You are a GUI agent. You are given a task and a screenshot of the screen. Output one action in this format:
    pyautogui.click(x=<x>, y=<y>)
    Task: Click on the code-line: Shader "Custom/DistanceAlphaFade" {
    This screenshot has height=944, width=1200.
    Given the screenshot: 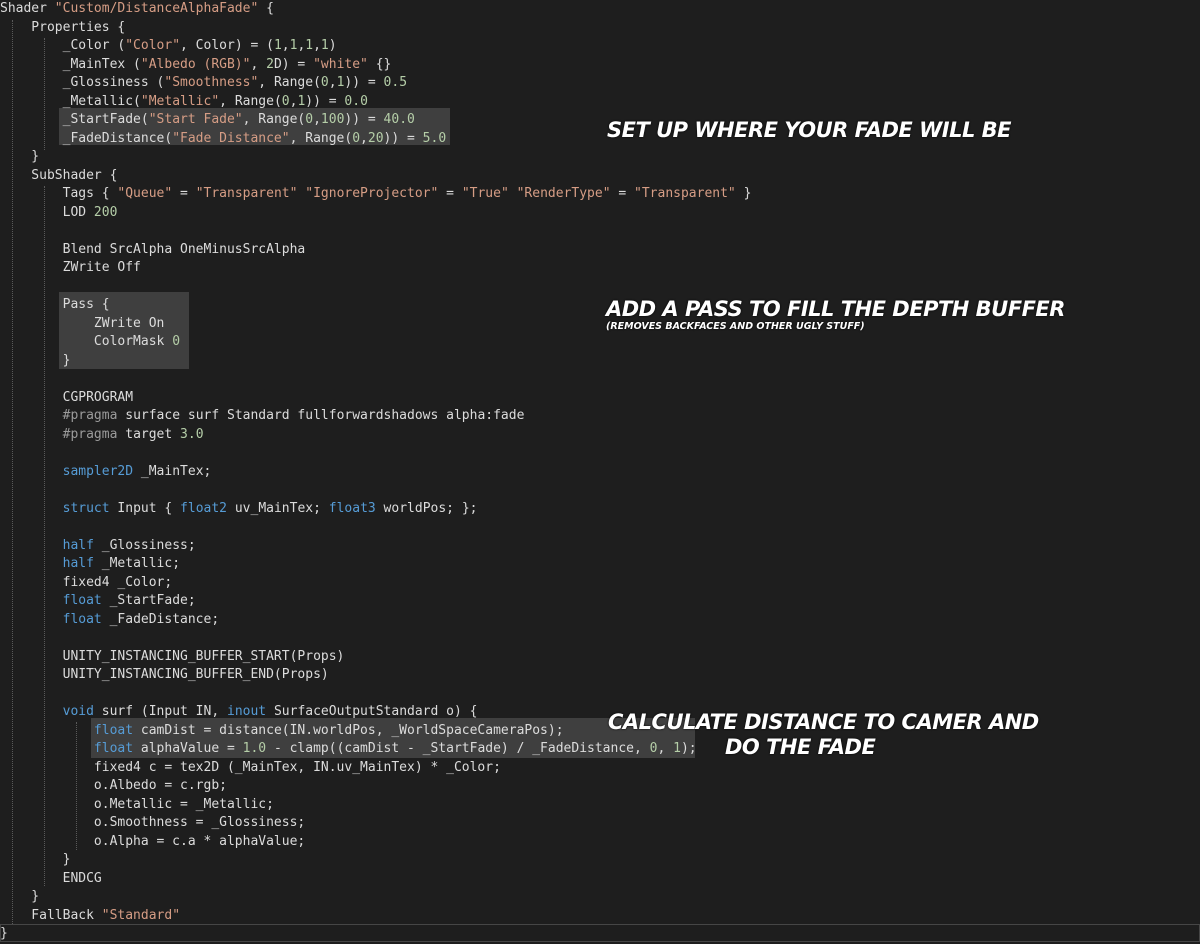 What is the action you would take?
    pyautogui.click(x=137, y=9)
    